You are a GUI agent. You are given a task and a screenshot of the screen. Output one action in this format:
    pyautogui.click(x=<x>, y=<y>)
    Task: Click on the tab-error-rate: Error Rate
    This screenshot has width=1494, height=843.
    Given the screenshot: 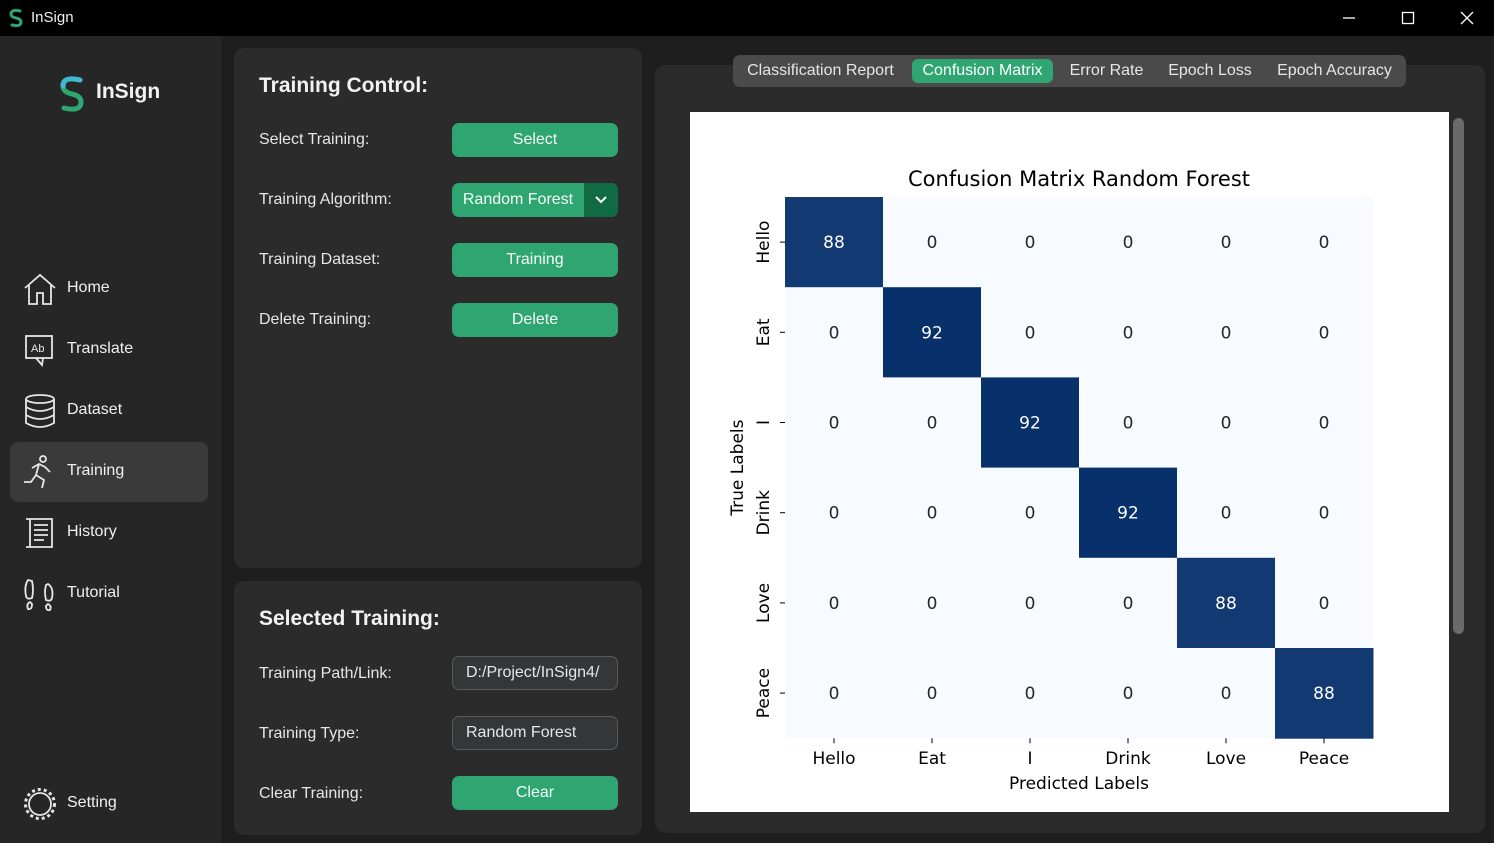 What is the action you would take?
    pyautogui.click(x=1106, y=71)
    